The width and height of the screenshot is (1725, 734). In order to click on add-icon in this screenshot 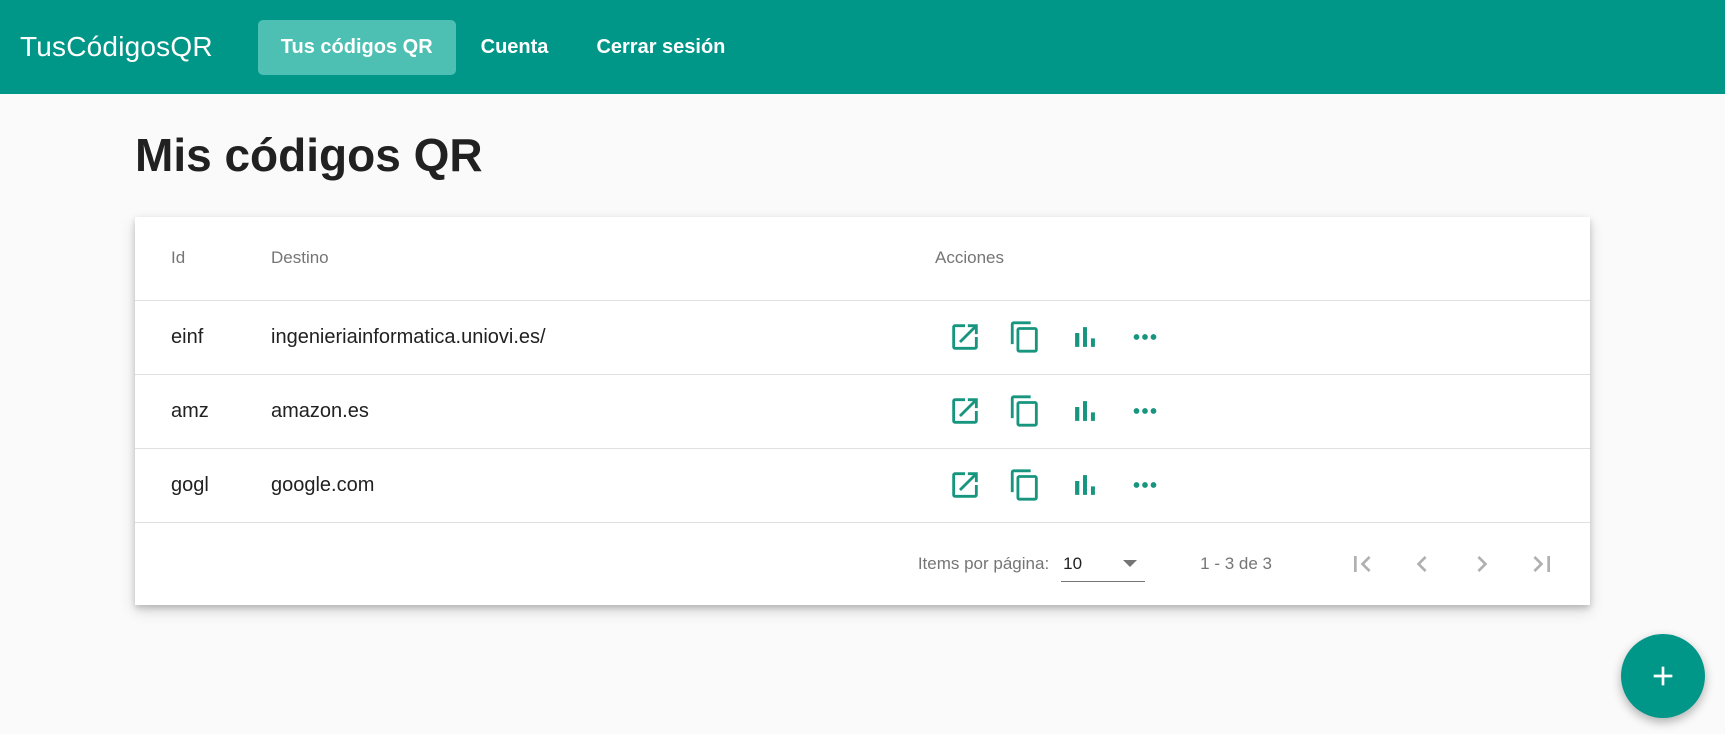, I will do `click(1663, 676)`.